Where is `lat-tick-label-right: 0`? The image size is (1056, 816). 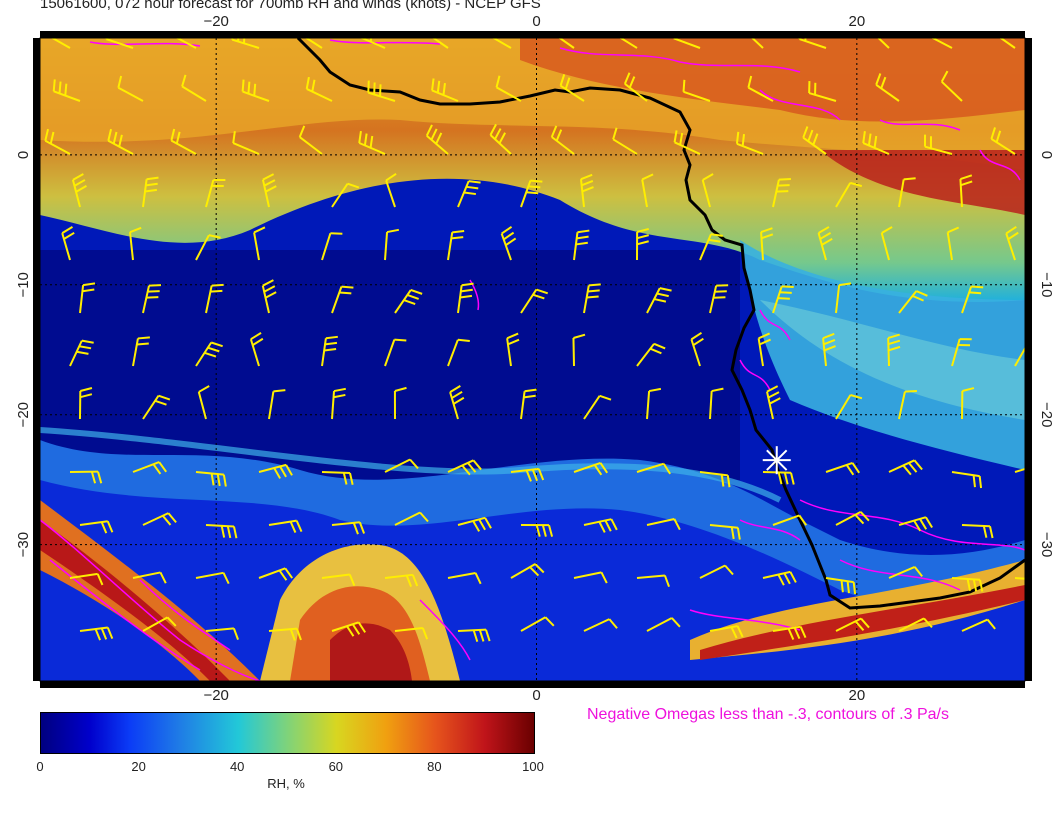
lat-tick-label-right: 0 is located at coordinates (1046, 155).